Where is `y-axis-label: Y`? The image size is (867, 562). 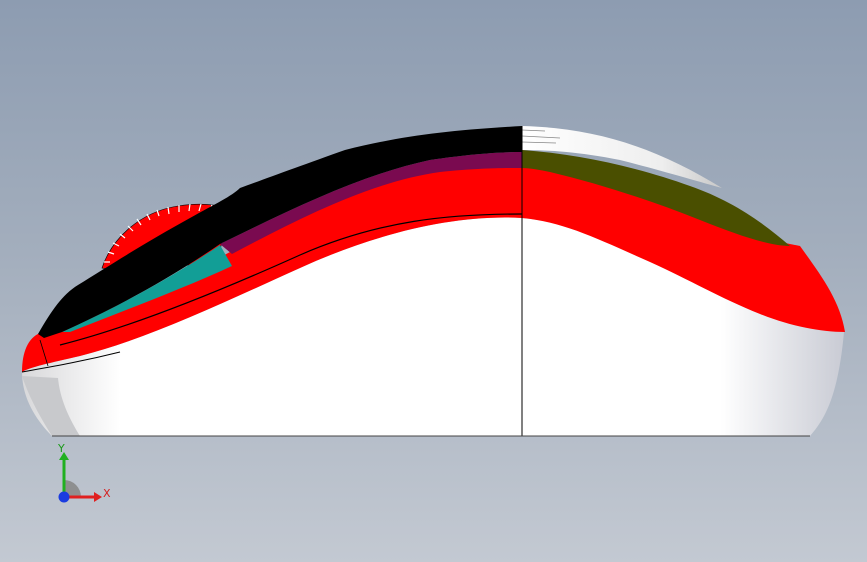
y-axis-label: Y is located at coordinates (61, 448).